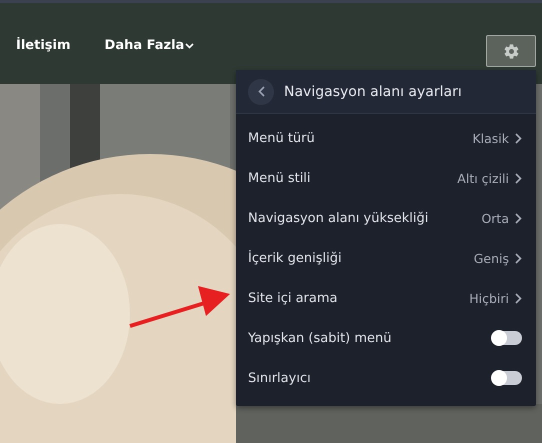 This screenshot has height=443, width=542. I want to click on back-button, so click(261, 91).